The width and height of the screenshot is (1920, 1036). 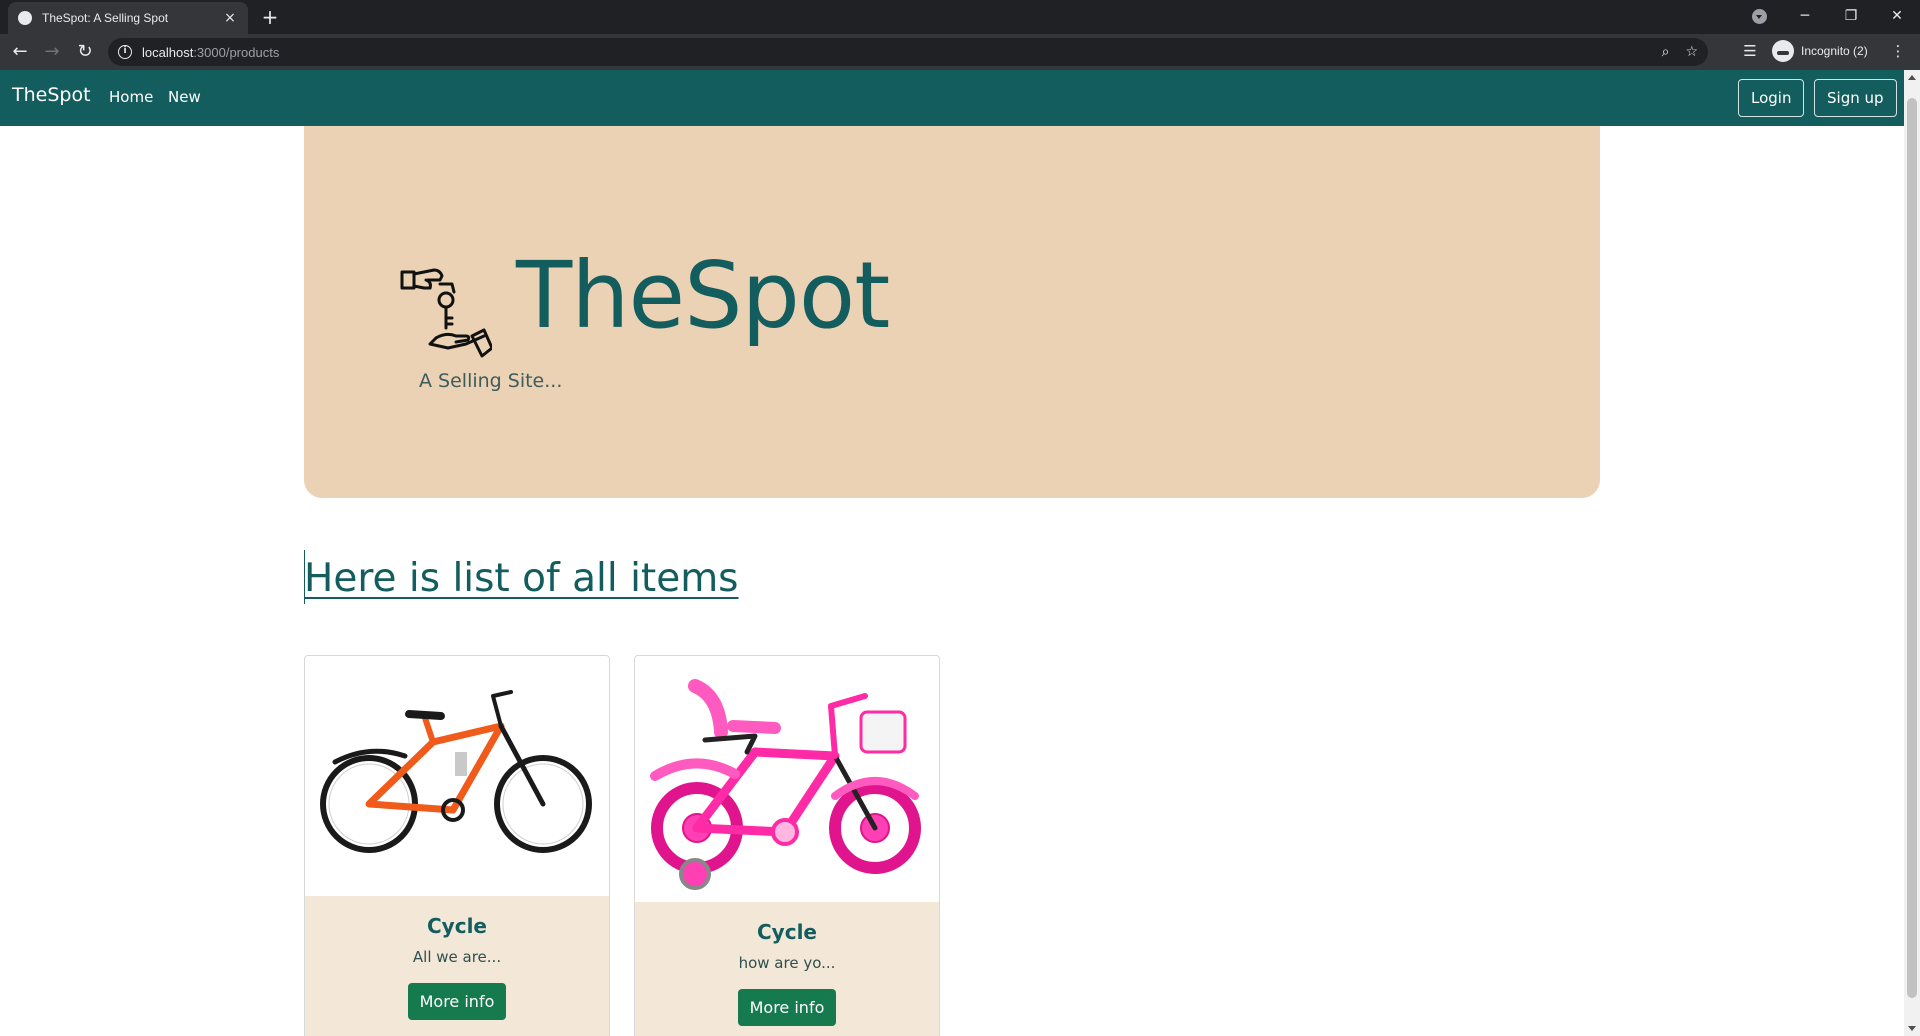 I want to click on card-body: Cycle how are yo... More info, so click(x=787, y=969).